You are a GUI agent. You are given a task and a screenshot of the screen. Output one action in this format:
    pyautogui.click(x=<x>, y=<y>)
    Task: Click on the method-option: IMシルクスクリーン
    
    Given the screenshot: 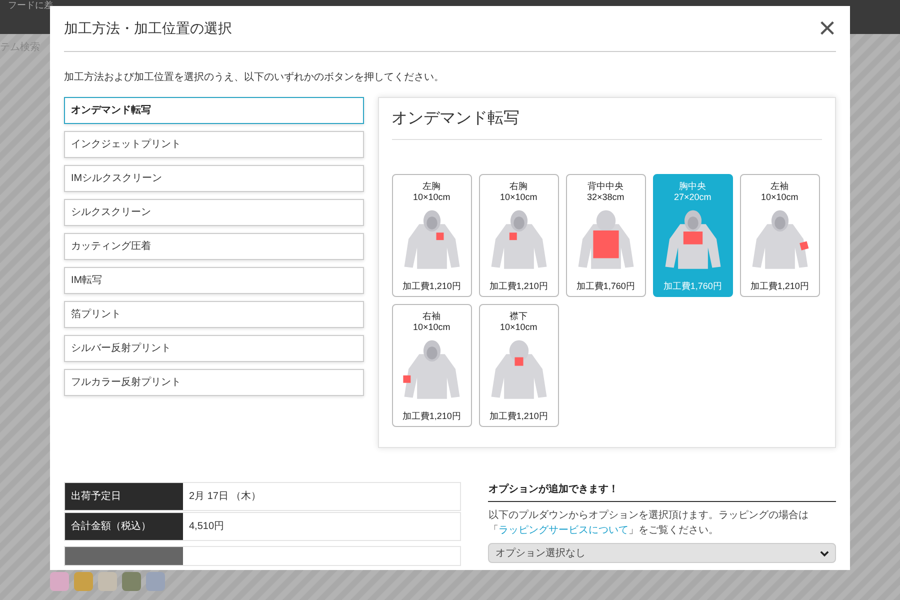 What is the action you would take?
    pyautogui.click(x=214, y=178)
    